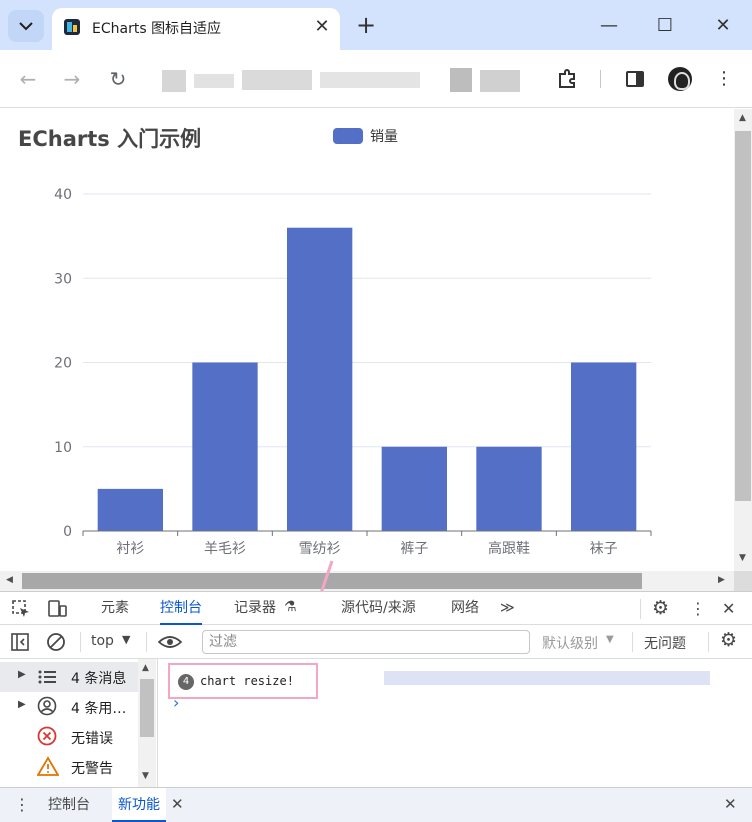 The width and height of the screenshot is (752, 822). What do you see at coordinates (69, 805) in the screenshot?
I see `drawer-tab-console: 控制台` at bounding box center [69, 805].